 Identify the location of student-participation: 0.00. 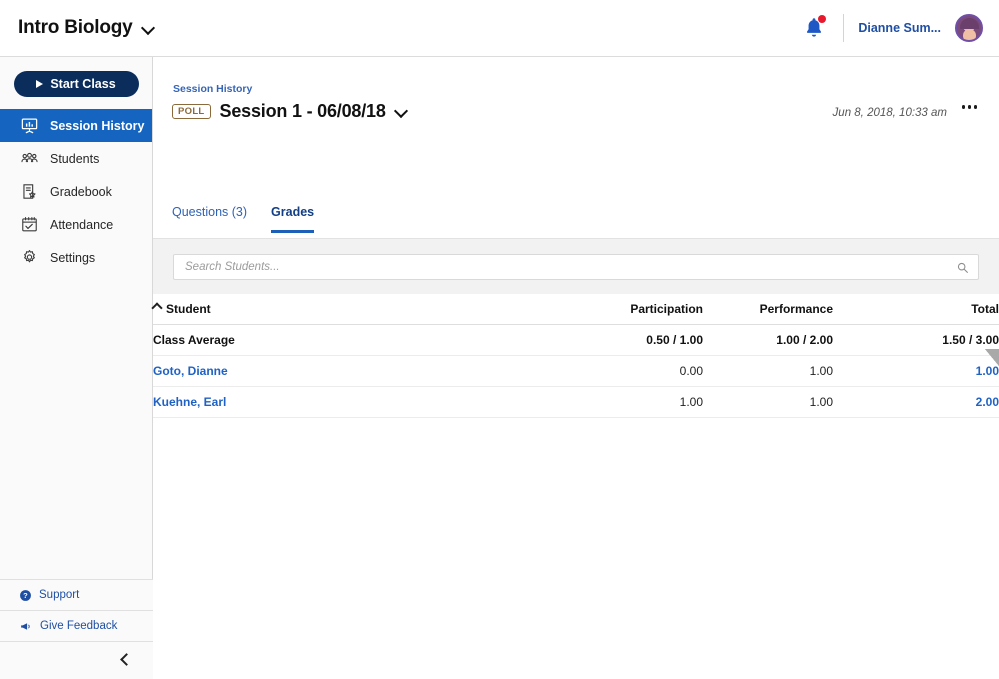
(638, 371).